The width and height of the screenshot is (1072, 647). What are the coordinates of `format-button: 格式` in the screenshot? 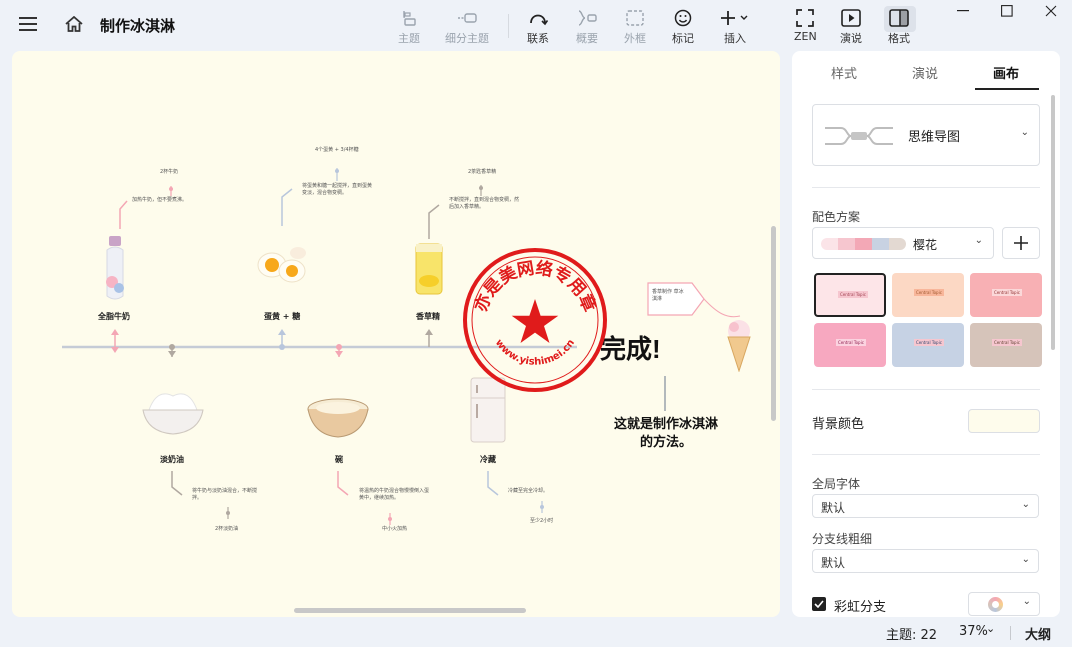 It's located at (899, 27).